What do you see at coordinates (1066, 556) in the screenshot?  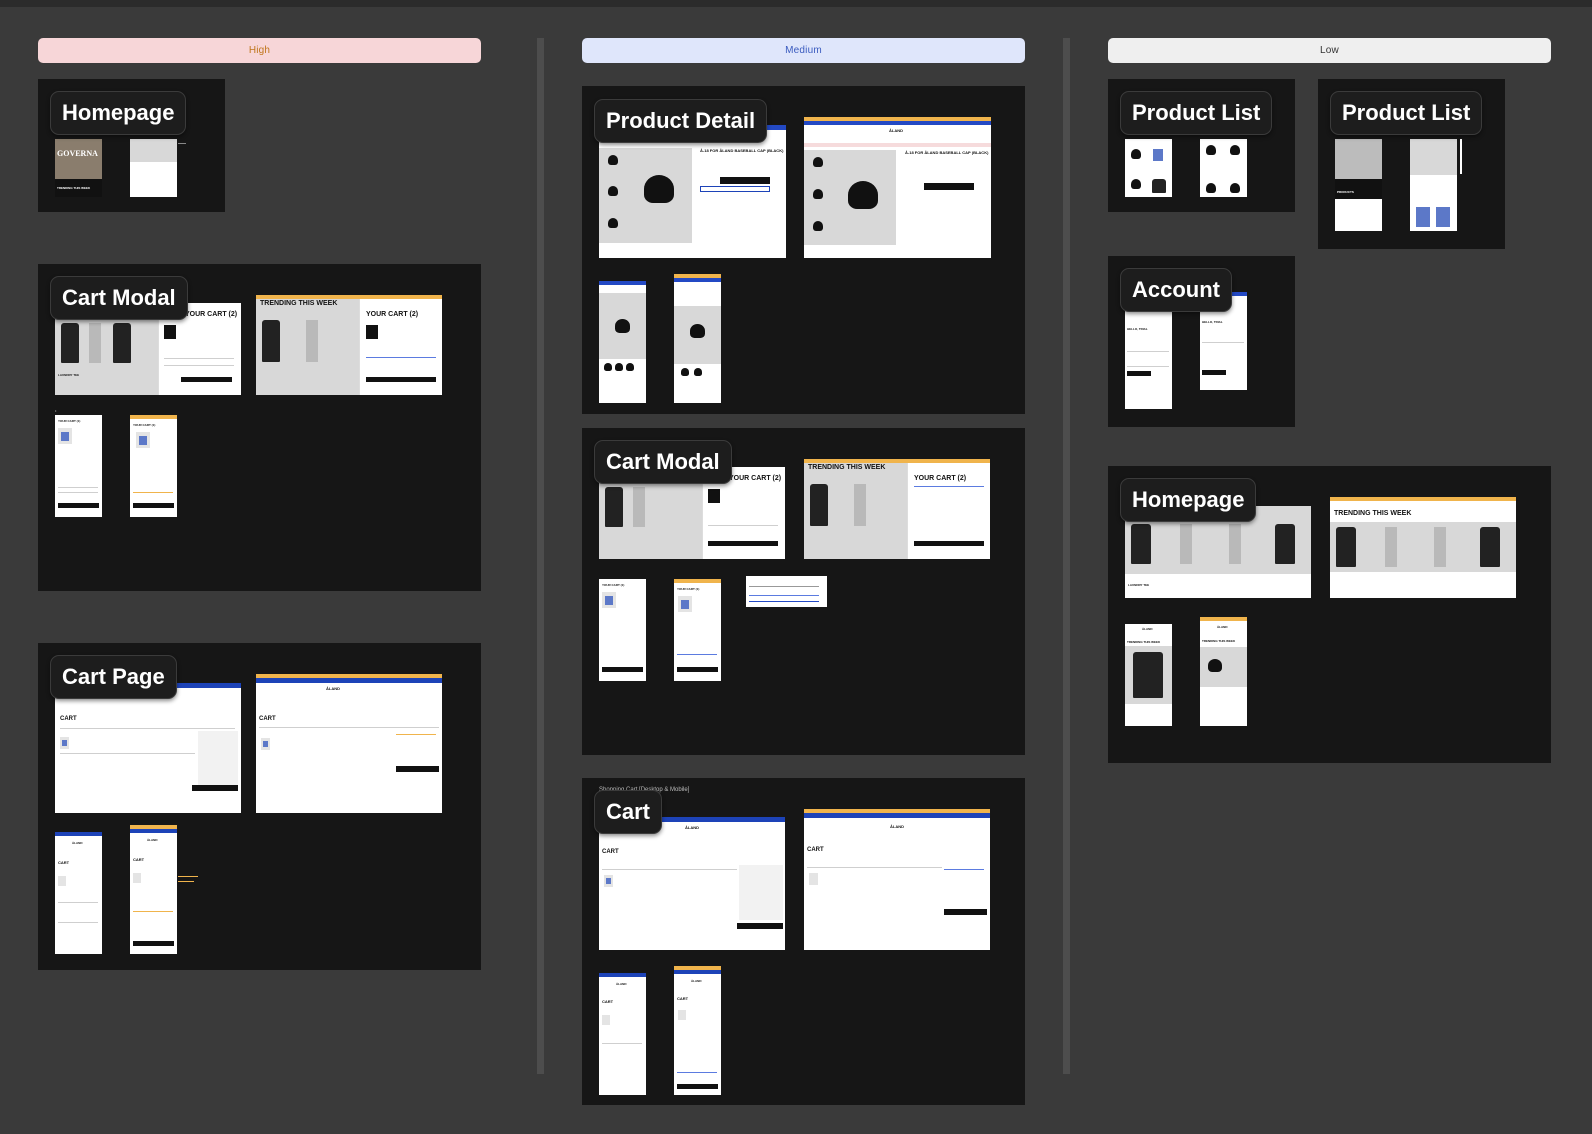 I see `column-divider-right` at bounding box center [1066, 556].